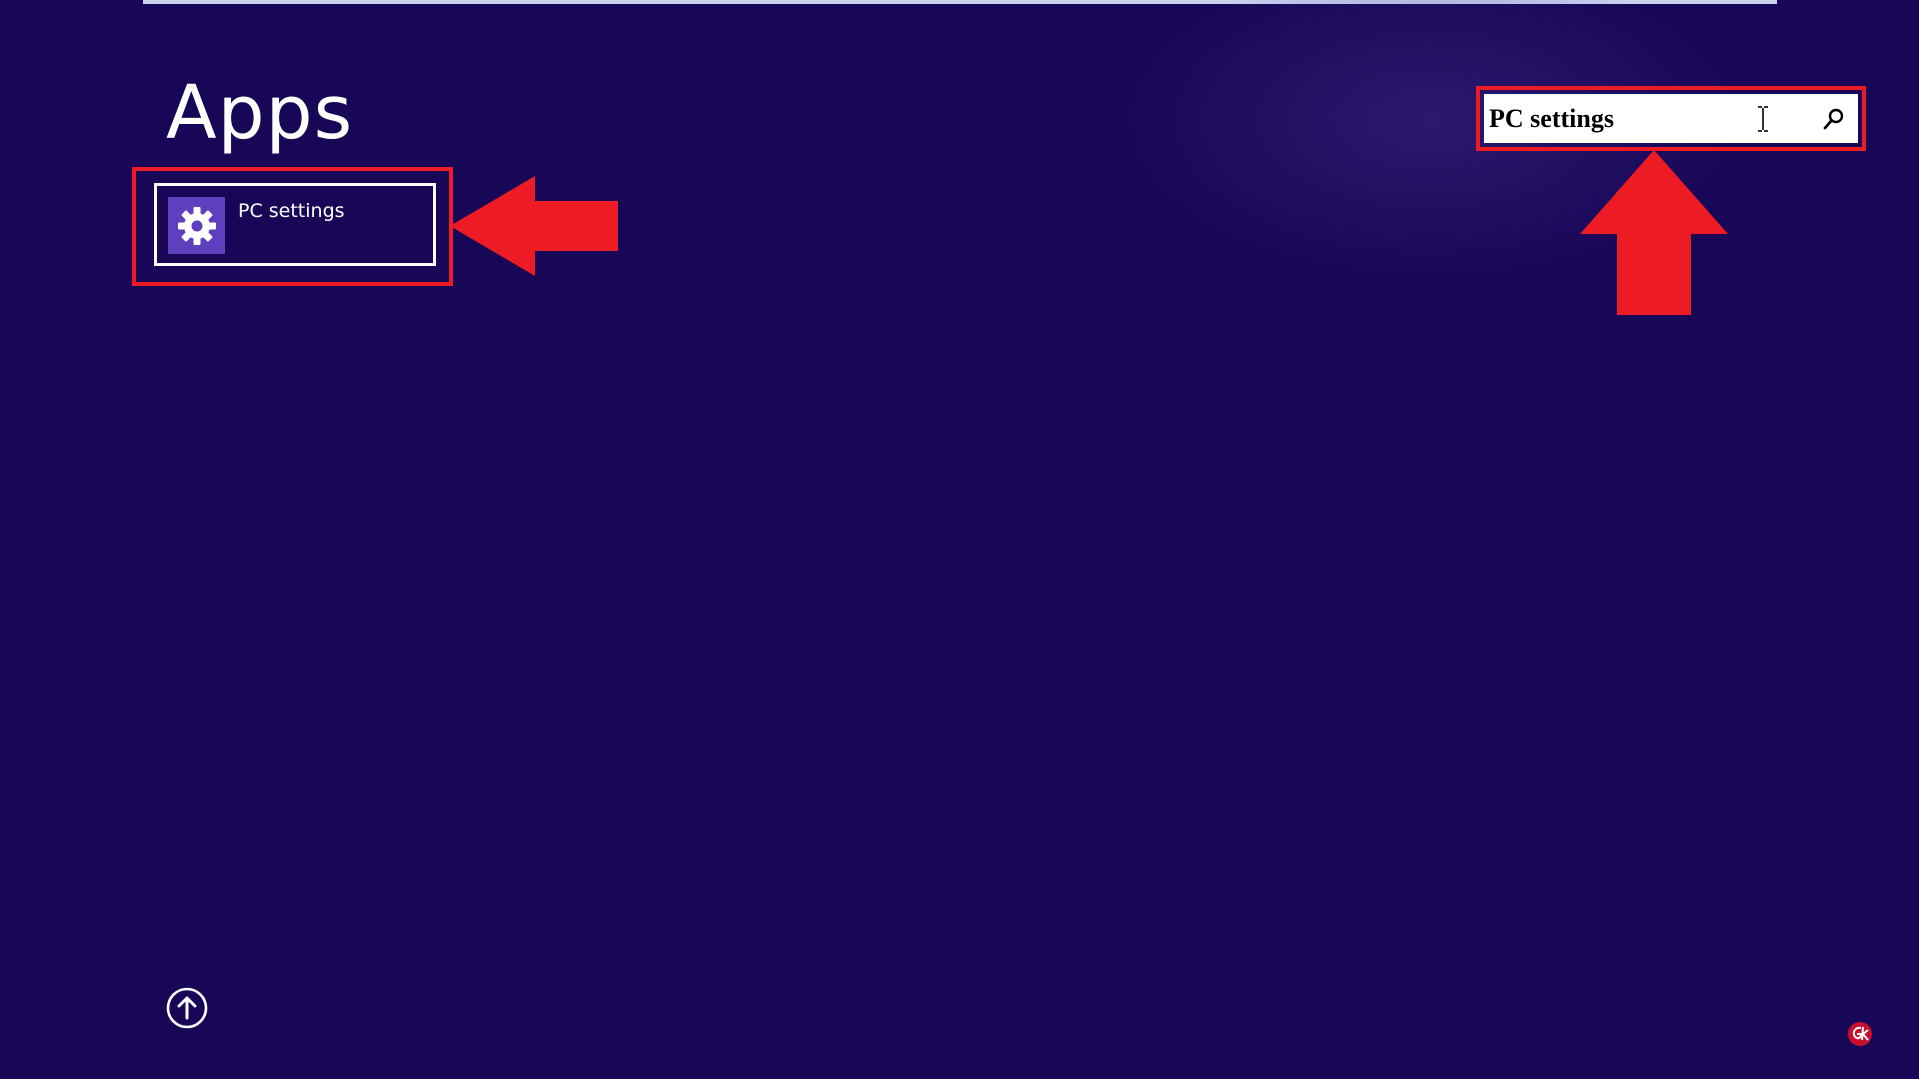 The width and height of the screenshot is (1919, 1079). I want to click on arrow-up-circle-icon, so click(187, 1008).